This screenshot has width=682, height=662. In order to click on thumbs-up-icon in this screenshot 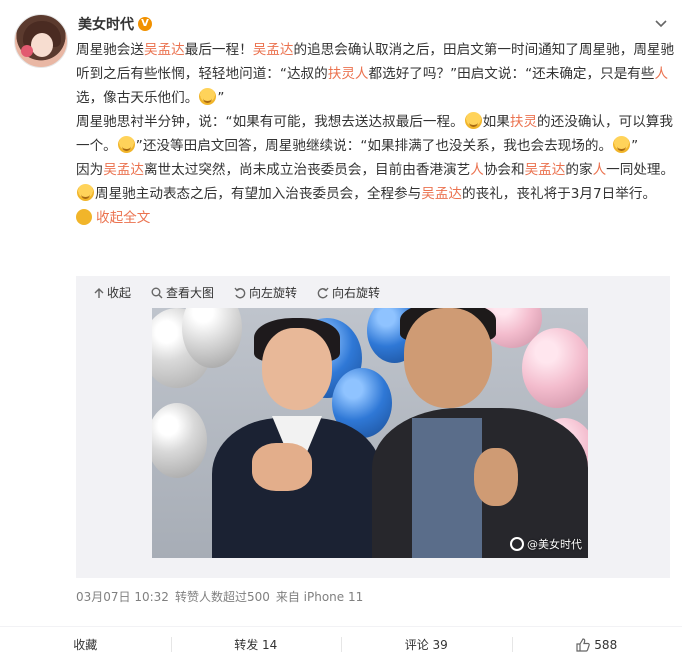, I will do `click(583, 644)`.